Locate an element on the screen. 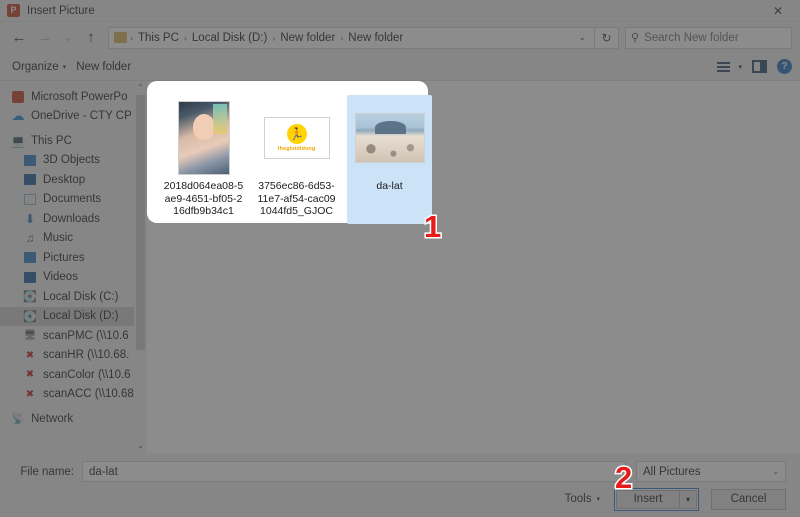 The width and height of the screenshot is (800, 517). file-name-row: File name: da-lat All Pictures ⌄ is located at coordinates (400, 468).